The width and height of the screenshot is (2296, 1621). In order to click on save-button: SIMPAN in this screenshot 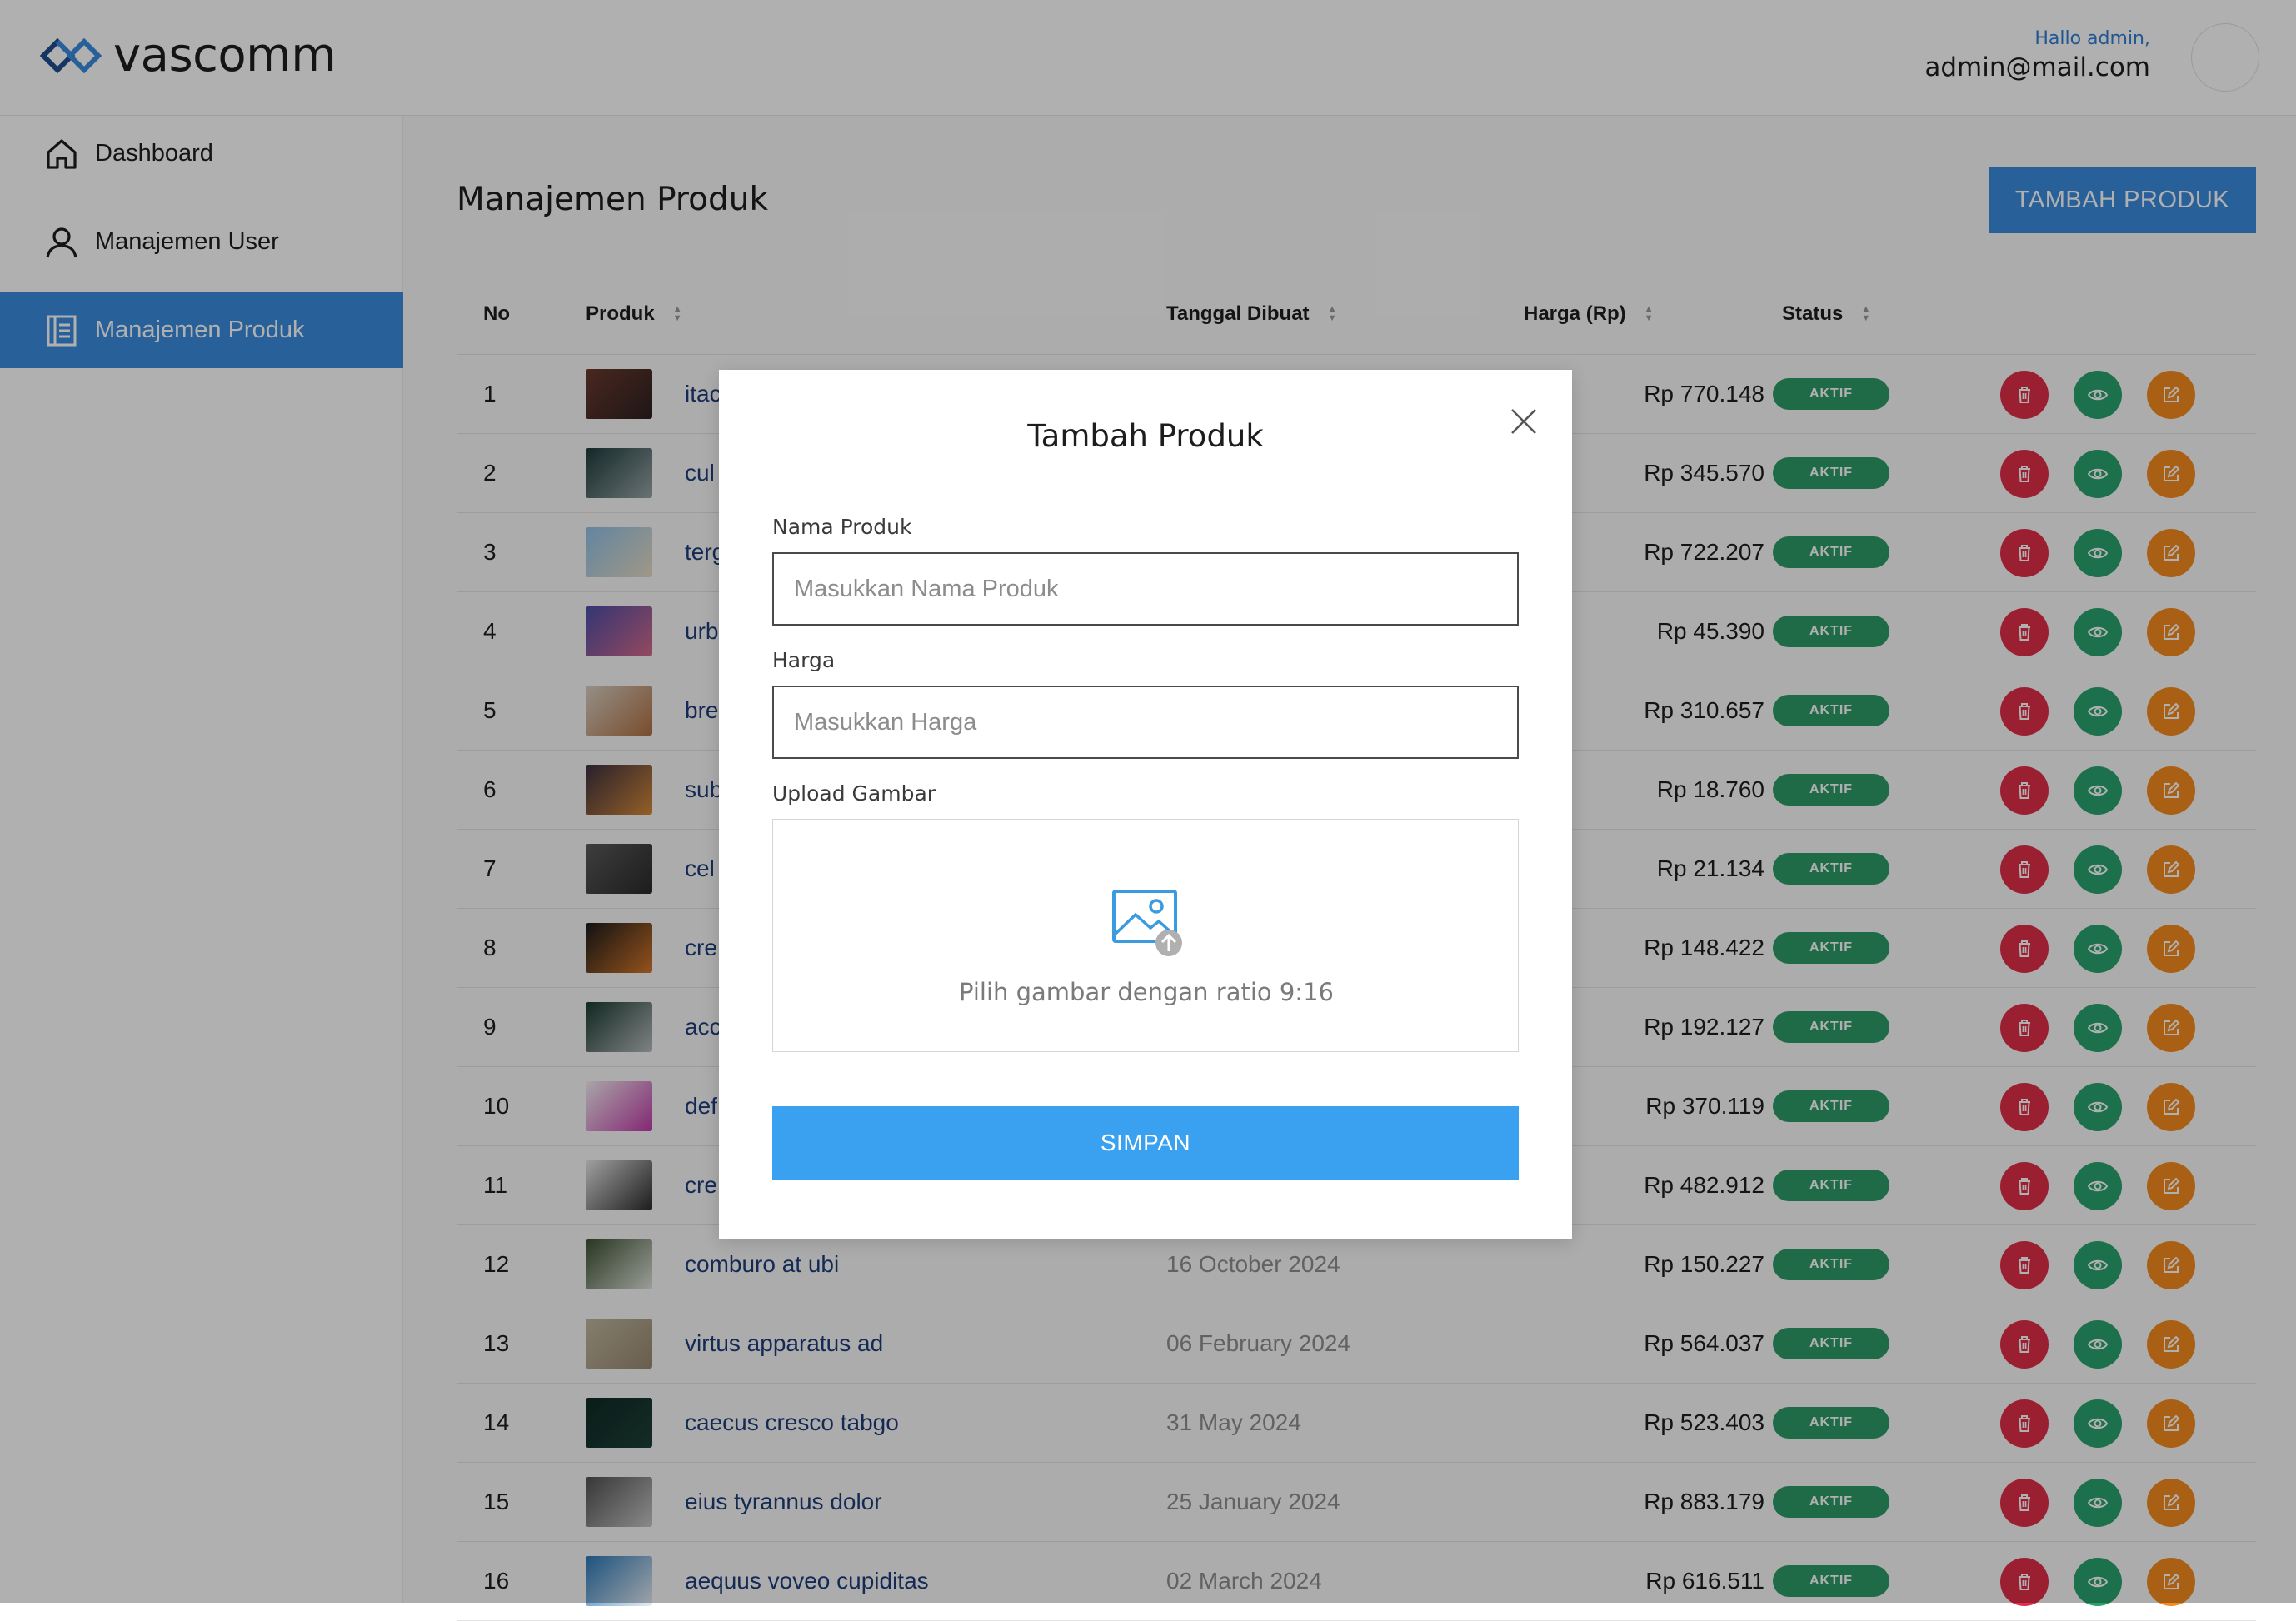, I will do `click(1145, 1143)`.